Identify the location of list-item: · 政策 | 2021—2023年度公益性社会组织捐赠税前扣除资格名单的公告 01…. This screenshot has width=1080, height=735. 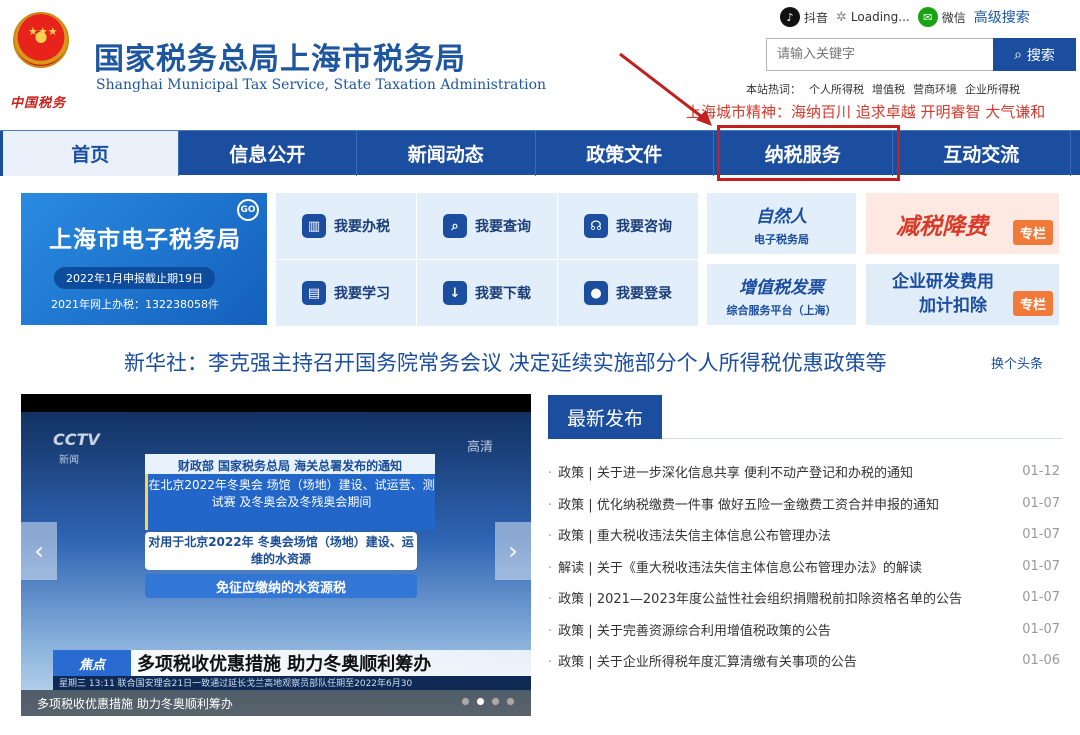
(804, 598).